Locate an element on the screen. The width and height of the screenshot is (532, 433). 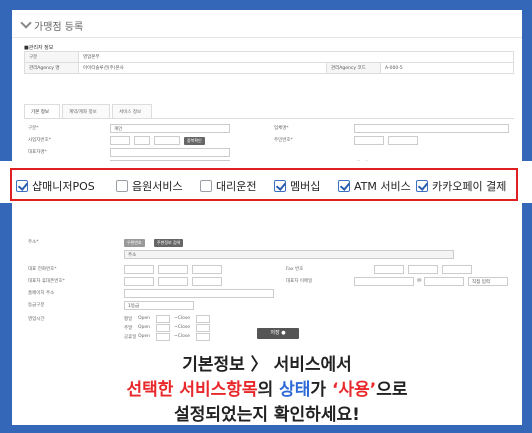
service-selection-bar: 샵매니저POS 음원서비스 대리운전 멤버십 ATM 서비스 카카오페이 결제 is located at coordinates (266, 182).